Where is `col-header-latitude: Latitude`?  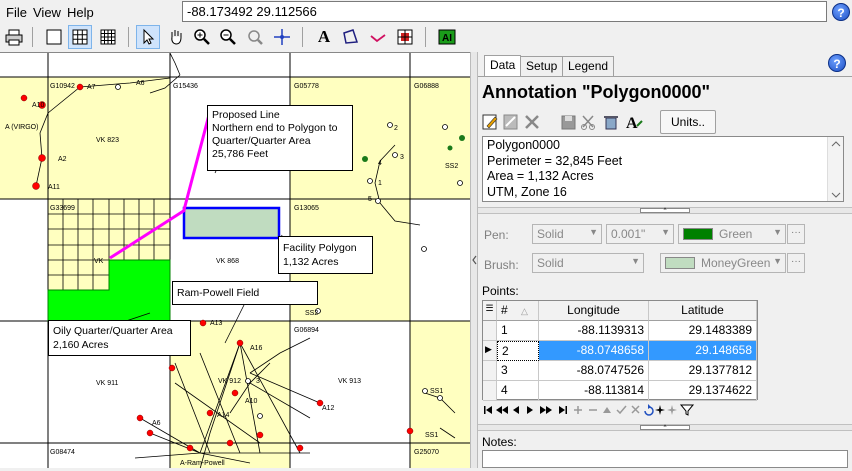
col-header-latitude: Latitude is located at coordinates (703, 311).